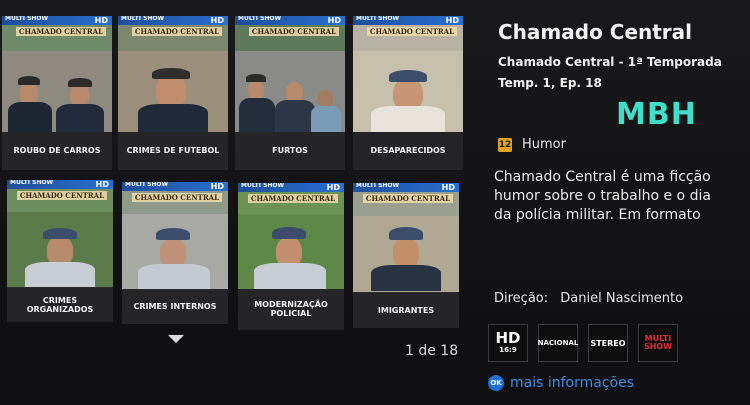 This screenshot has height=405, width=750. Describe the element at coordinates (572, 383) in the screenshot. I see `more-info-label: mais informações` at that location.